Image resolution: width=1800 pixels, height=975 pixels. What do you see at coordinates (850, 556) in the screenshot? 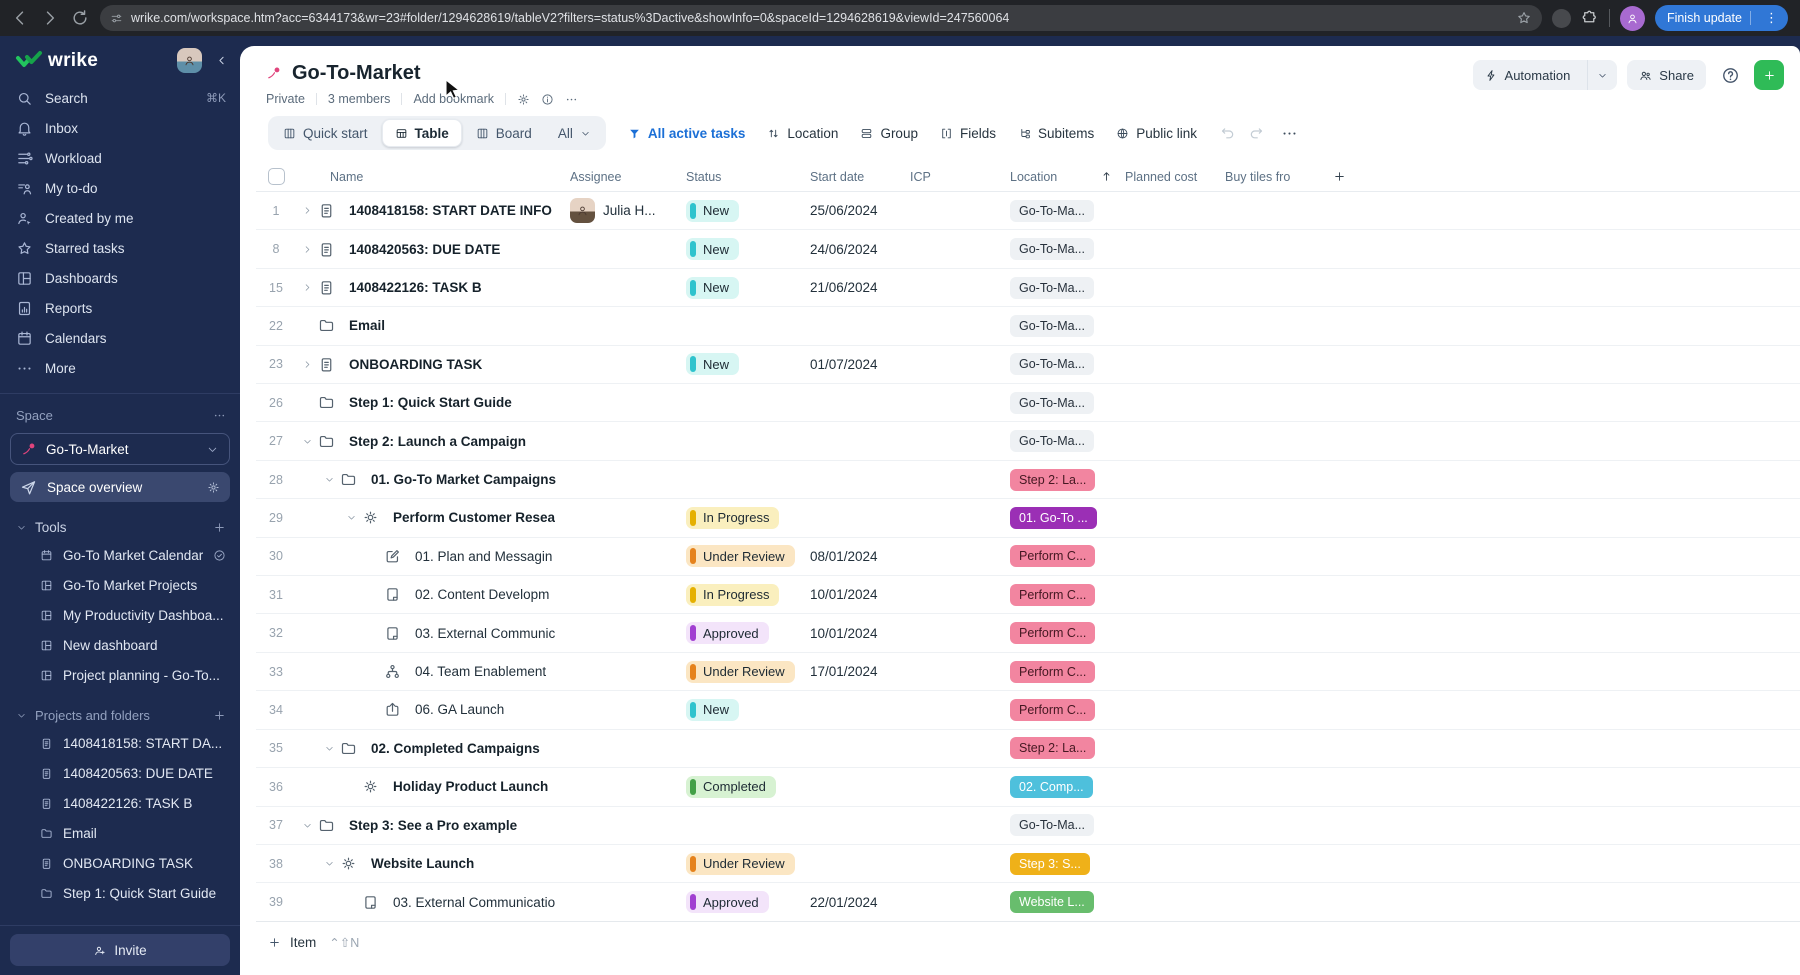
I see `start-date-cell: 08/01/2024` at bounding box center [850, 556].